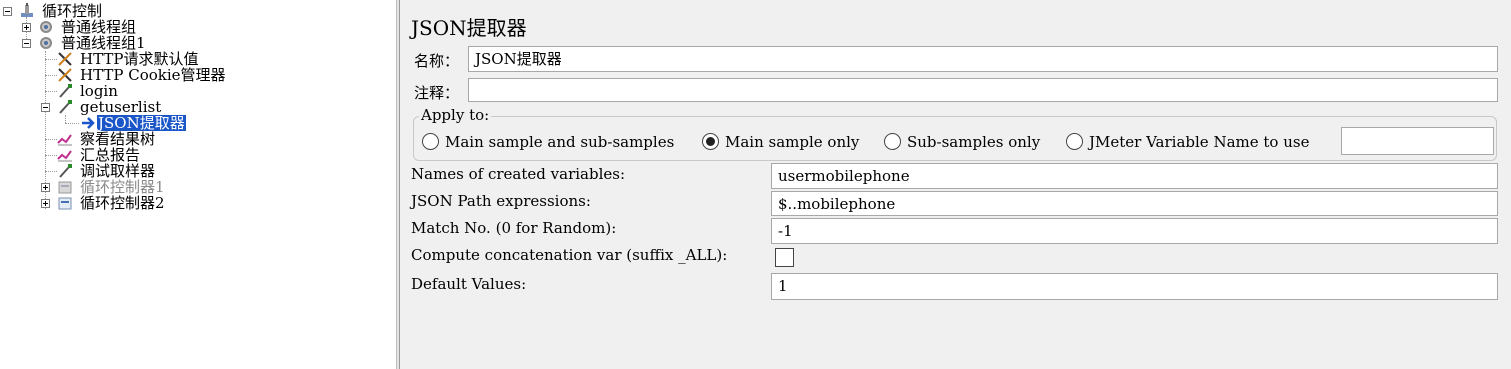  What do you see at coordinates (398, 184) in the screenshot?
I see `split-pane-divider` at bounding box center [398, 184].